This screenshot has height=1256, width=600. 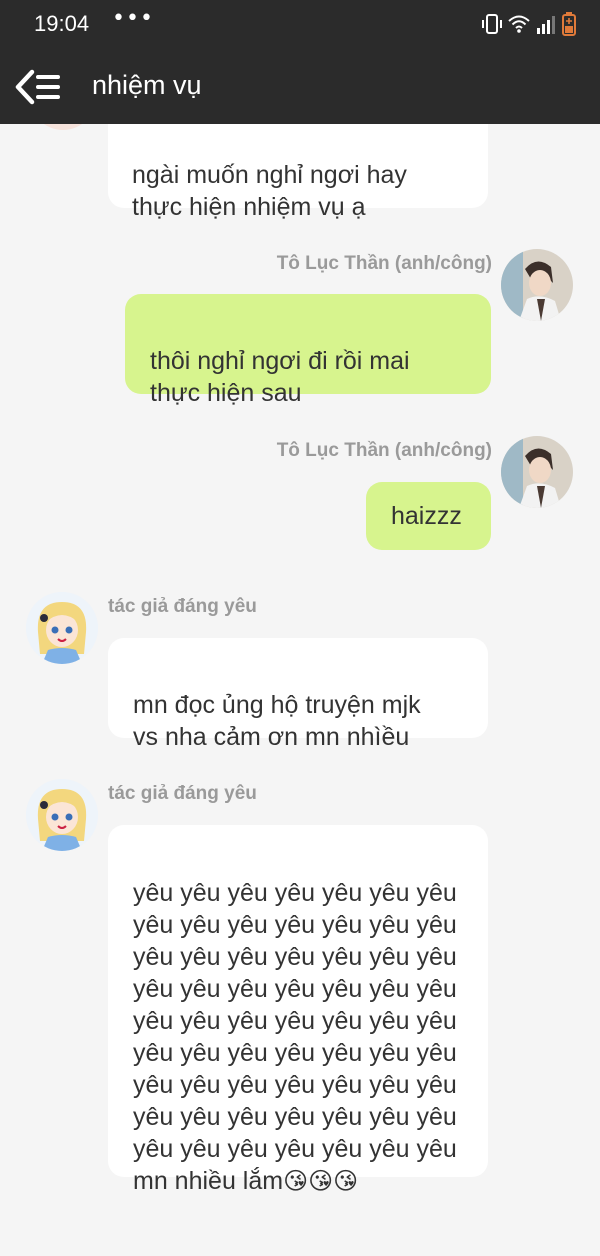 What do you see at coordinates (300, 25) in the screenshot?
I see `status-bar: 19:04 •••` at bounding box center [300, 25].